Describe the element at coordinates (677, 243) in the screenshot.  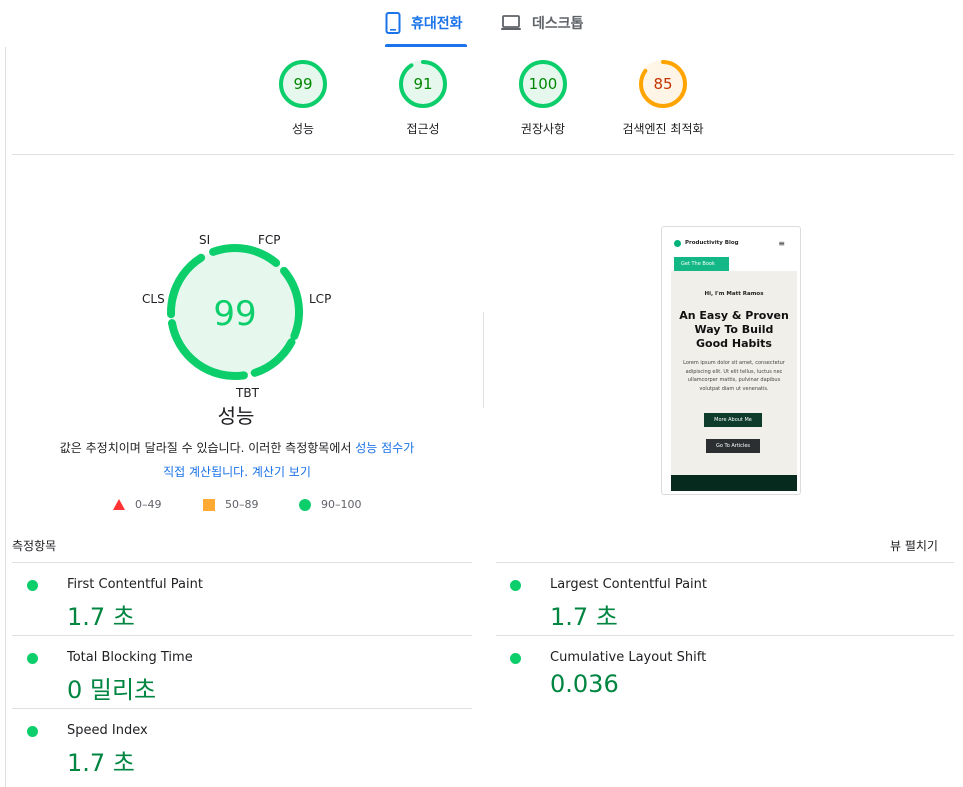
I see `brand-logo-icon` at that location.